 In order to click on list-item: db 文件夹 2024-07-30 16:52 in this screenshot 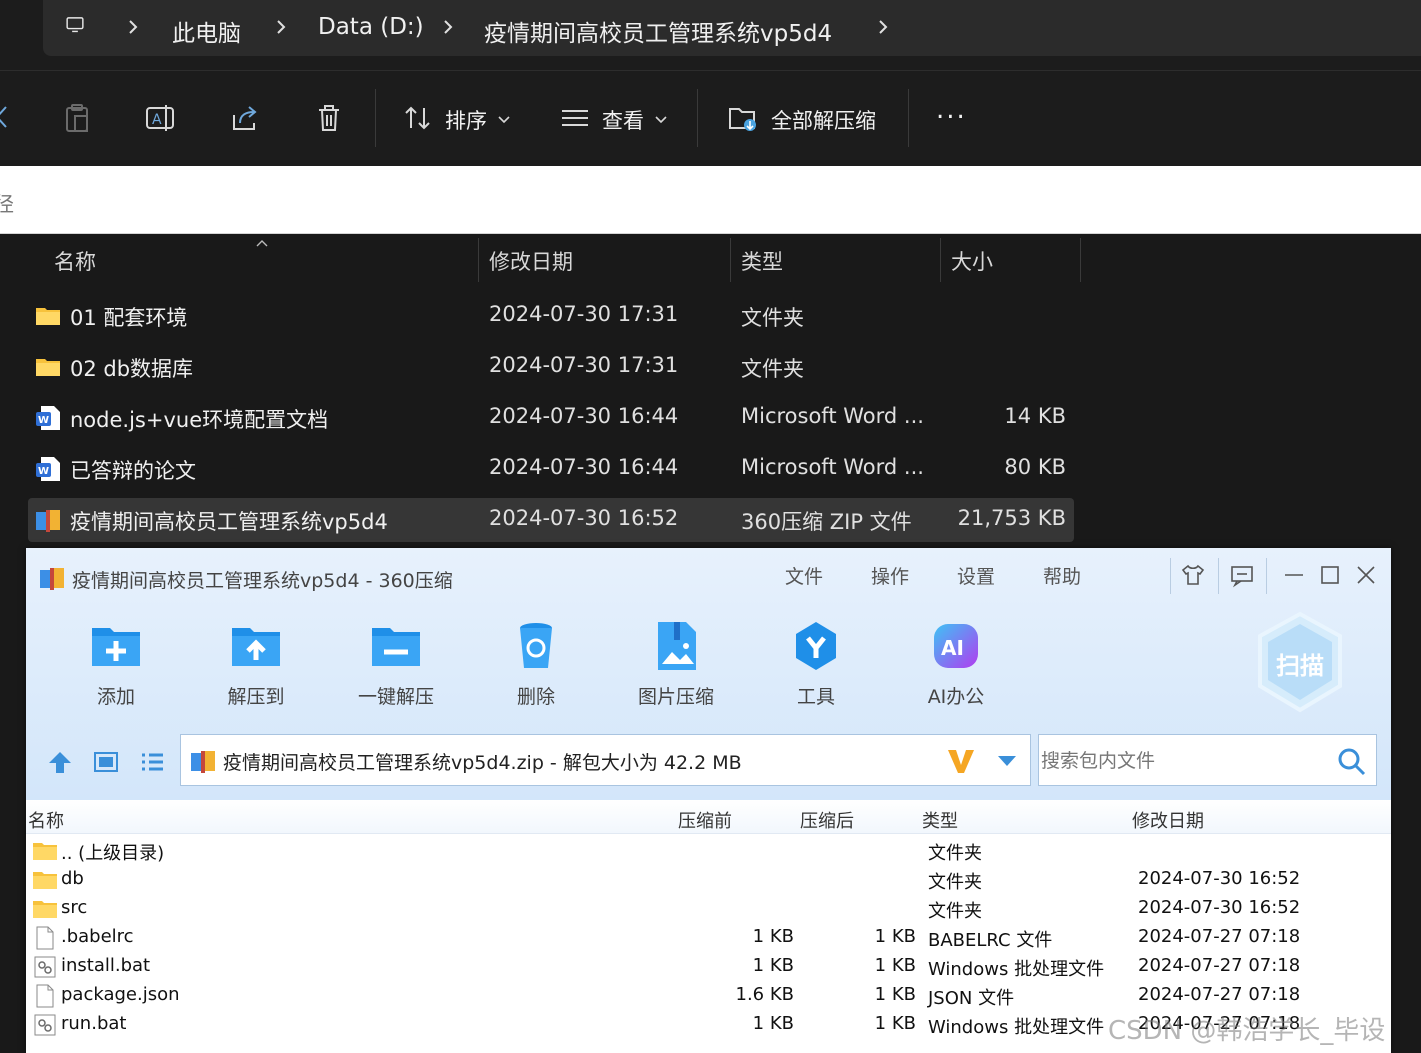, I will do `click(708, 879)`.